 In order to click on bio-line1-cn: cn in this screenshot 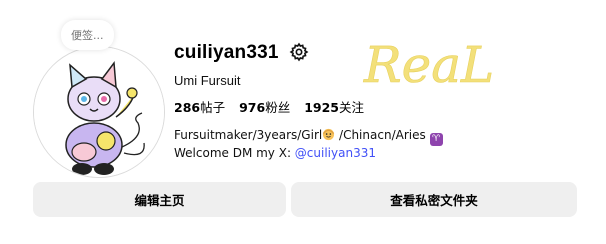, I will do `click(384, 135)`.